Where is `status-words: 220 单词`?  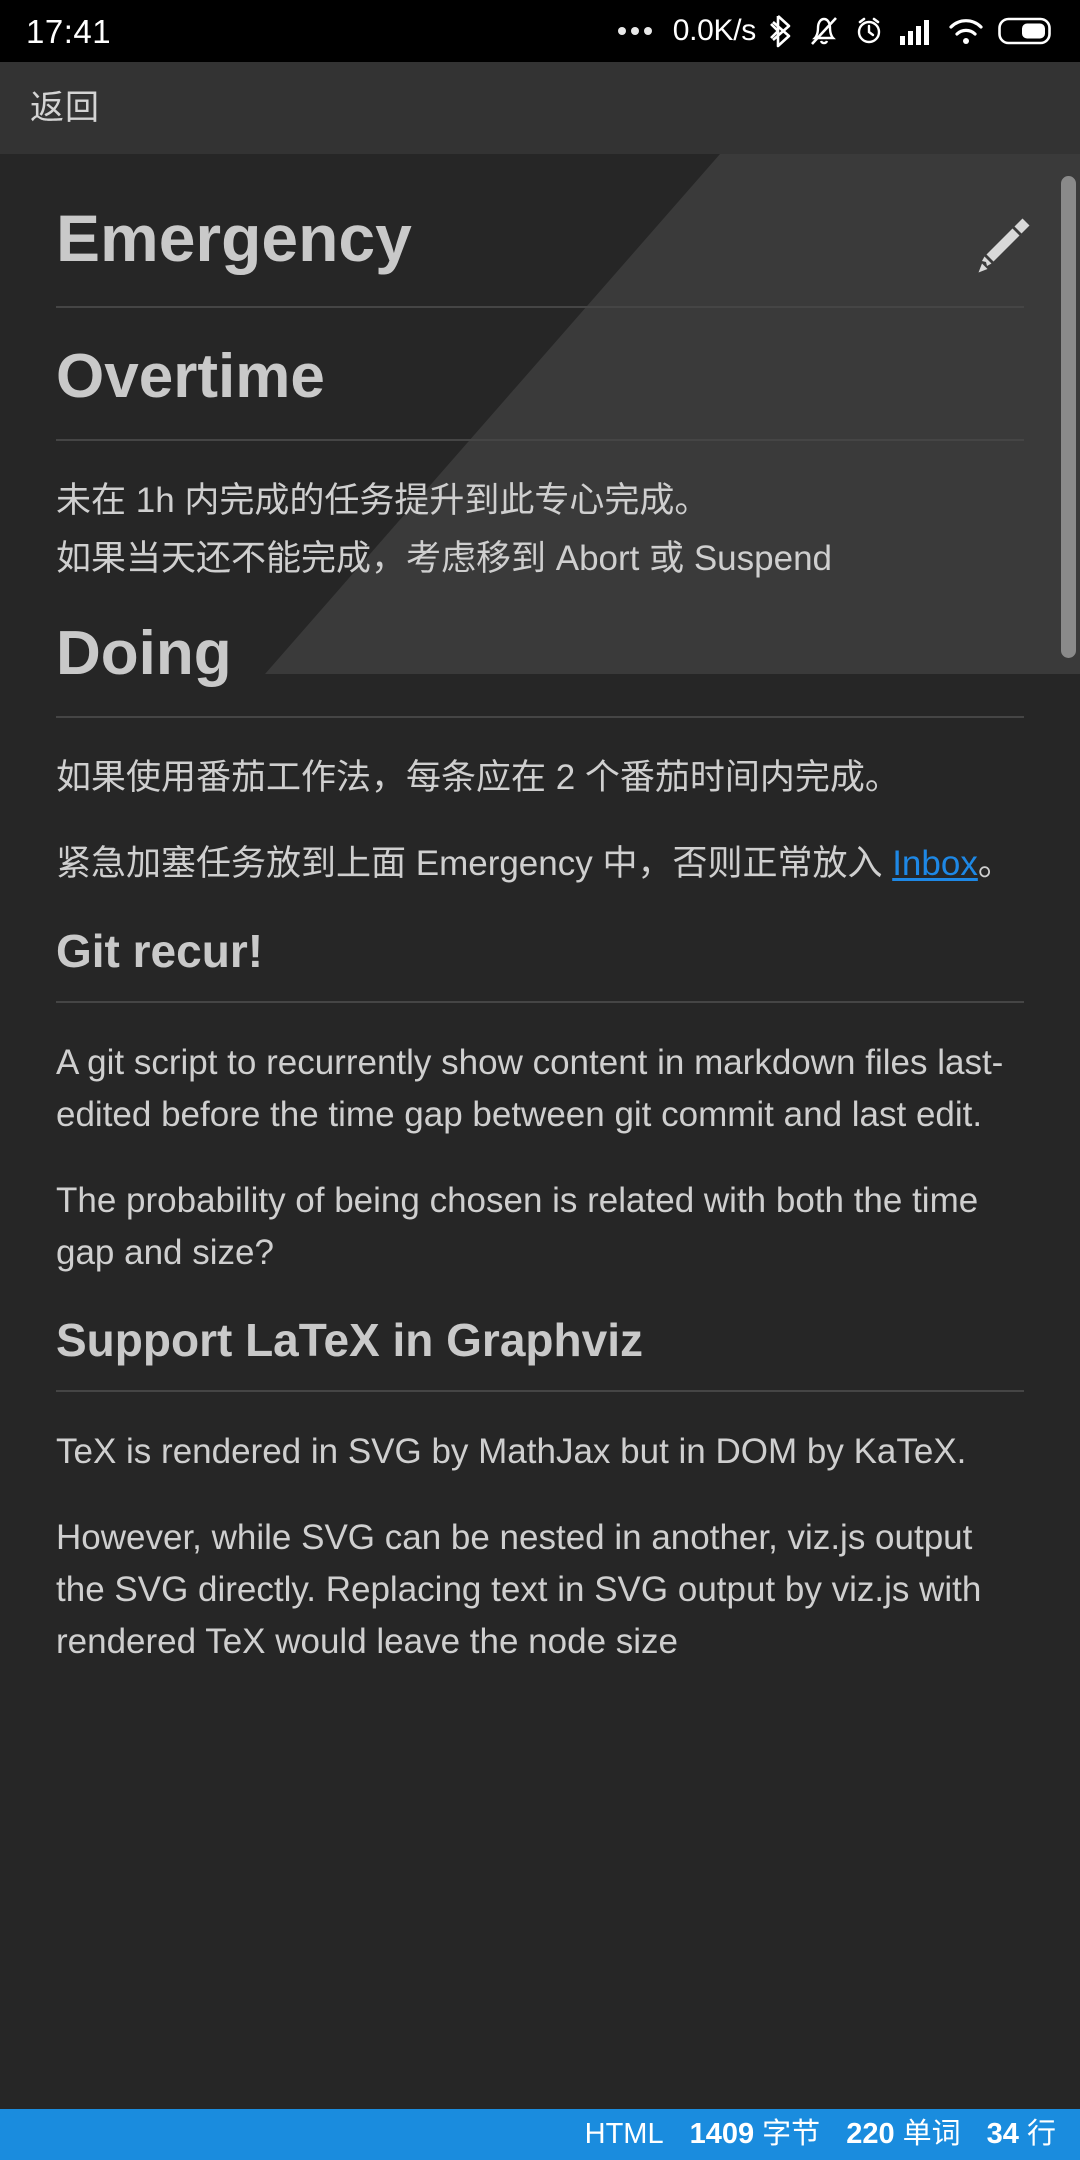
status-words: 220 单词 is located at coordinates (903, 2134).